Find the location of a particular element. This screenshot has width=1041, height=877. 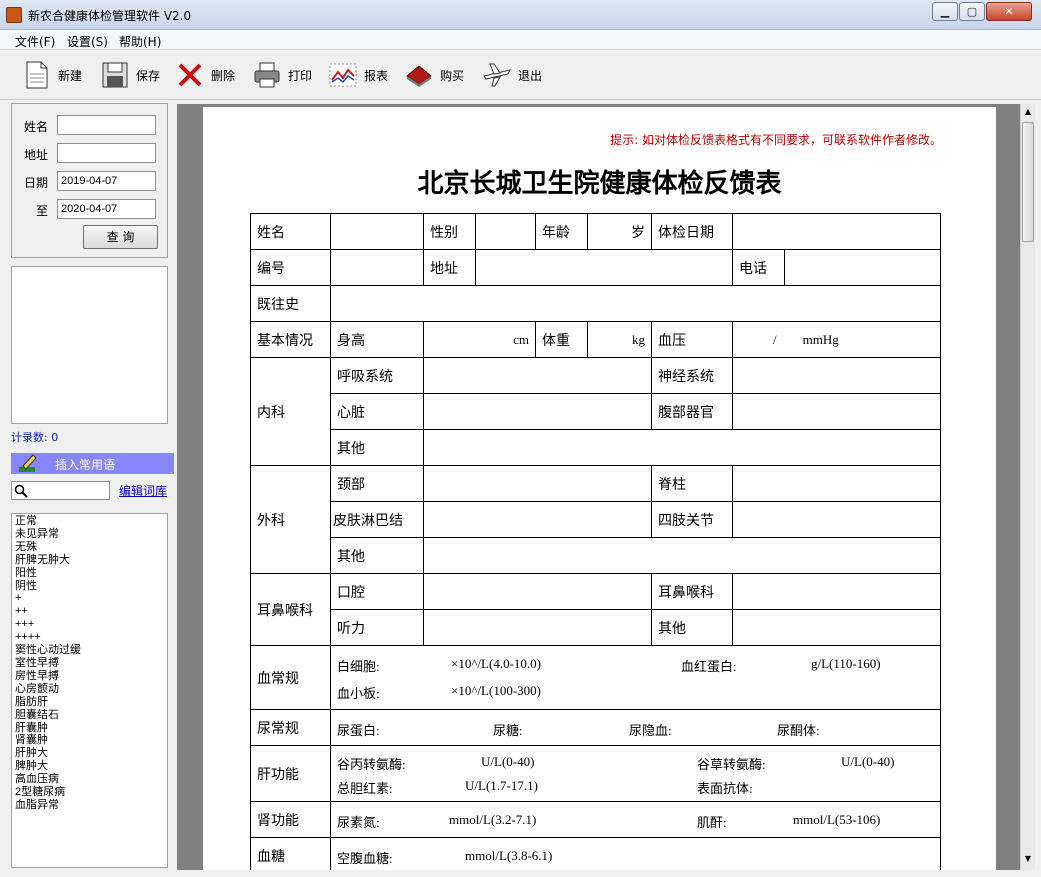

field-value-id is located at coordinates (377, 267).